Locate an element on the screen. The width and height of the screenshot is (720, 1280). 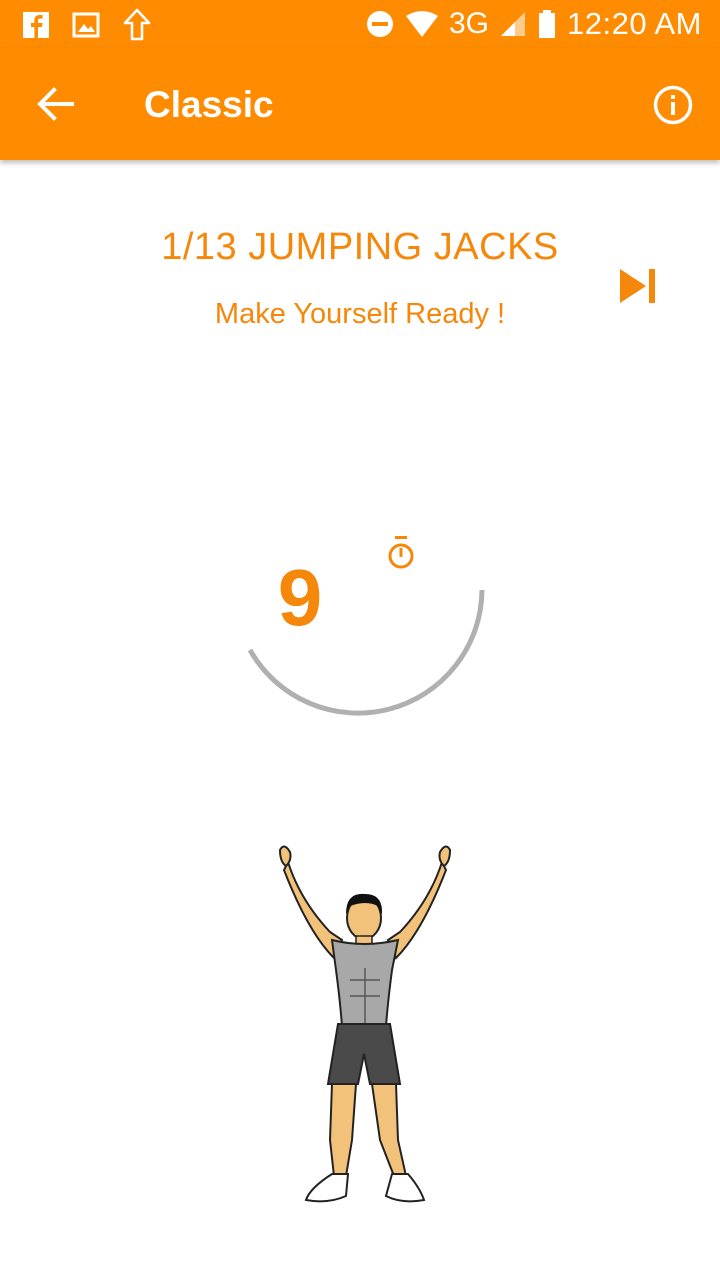
status-bar: 3G 12:20 AM is located at coordinates (360, 24).